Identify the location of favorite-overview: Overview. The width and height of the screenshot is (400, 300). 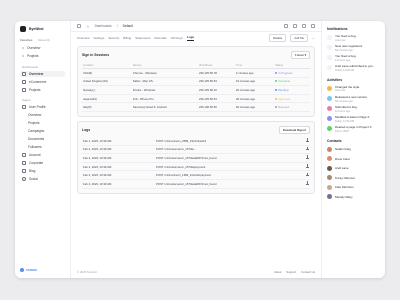
(42, 48).